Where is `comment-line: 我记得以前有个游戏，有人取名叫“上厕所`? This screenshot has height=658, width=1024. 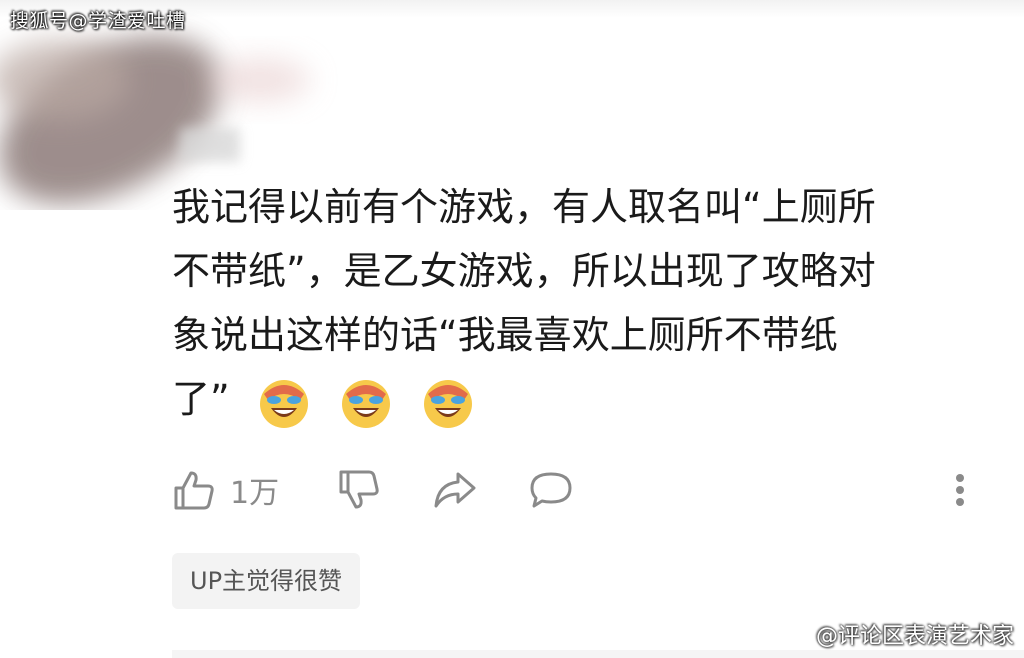 comment-line: 我记得以前有个游戏，有人取名叫“上厕所 is located at coordinates (524, 207).